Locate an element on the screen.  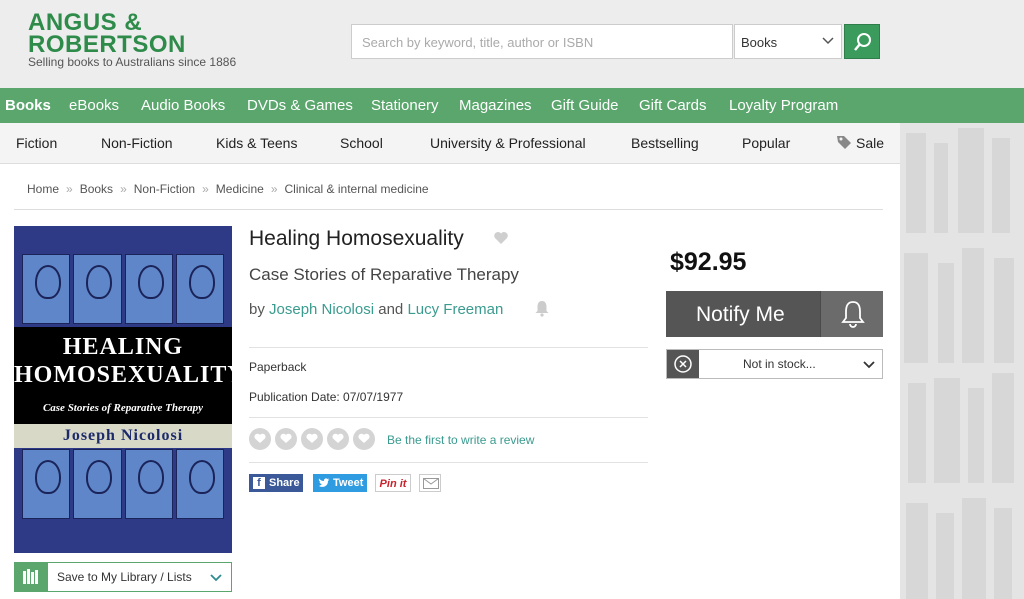
save-to-library-label: Save to My Library / Lists is located at coordinates (124, 577).